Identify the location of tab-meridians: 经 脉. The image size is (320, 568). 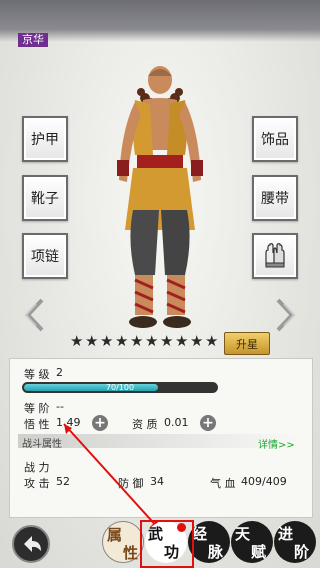
(209, 542).